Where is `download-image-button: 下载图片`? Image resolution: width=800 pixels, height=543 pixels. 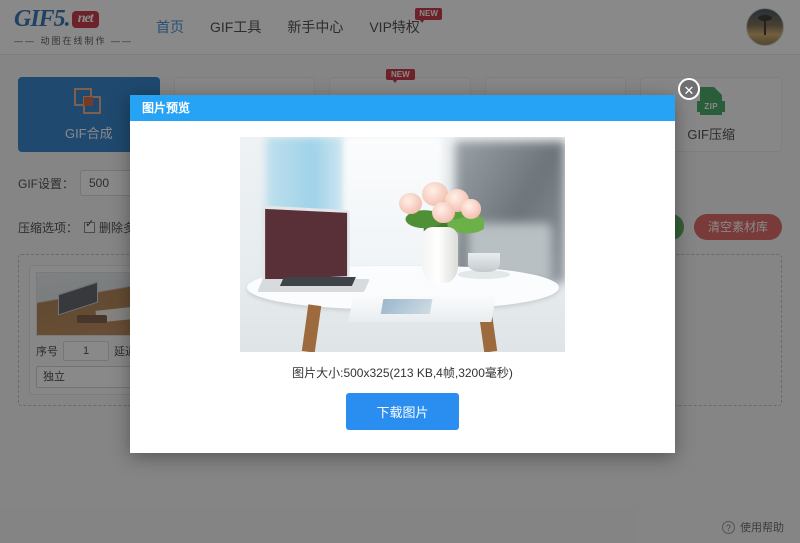
download-image-button: 下载图片 is located at coordinates (402, 411).